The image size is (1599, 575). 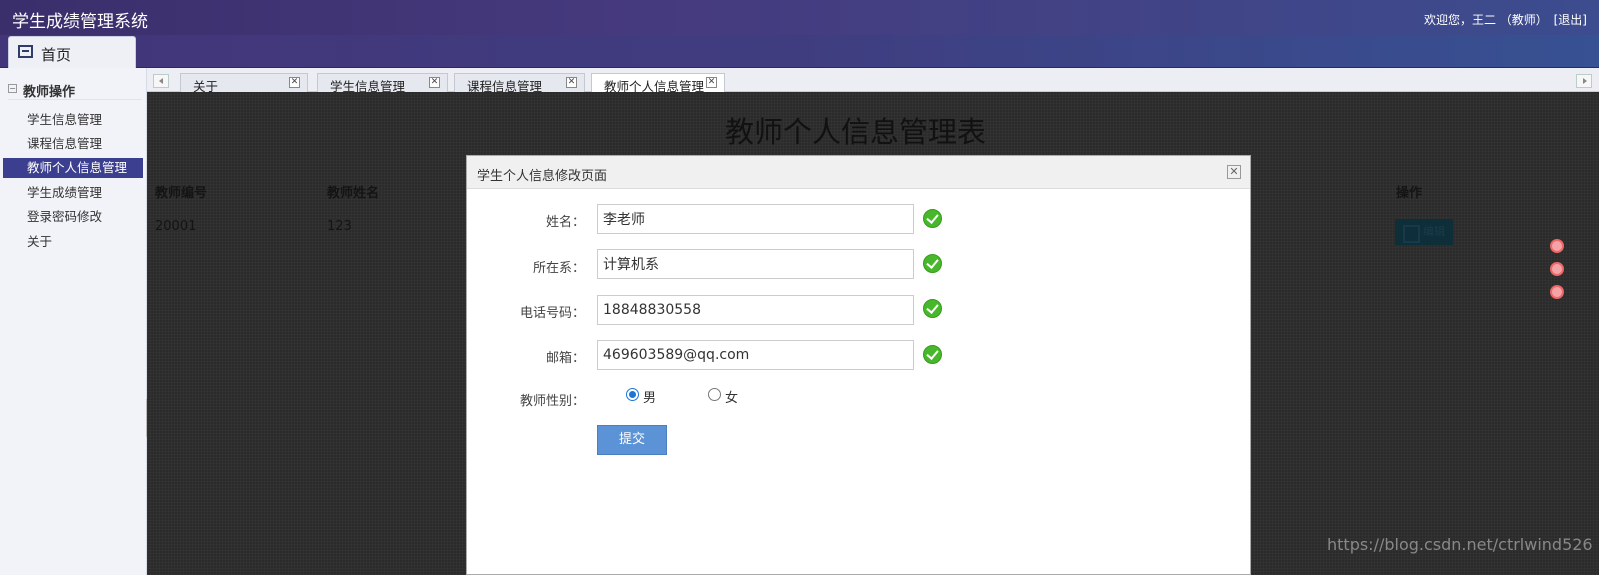 I want to click on sidebar-group-header: − 教师操作, so click(x=73, y=90).